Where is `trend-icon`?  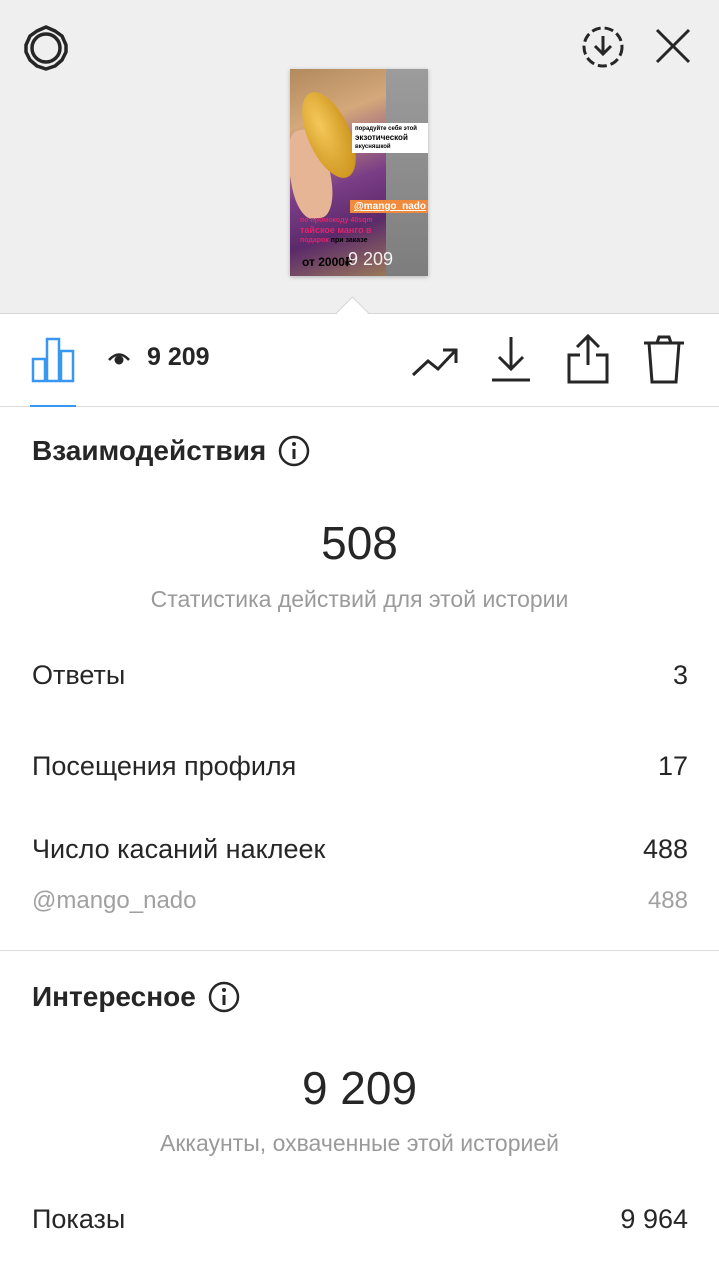 trend-icon is located at coordinates (435, 361).